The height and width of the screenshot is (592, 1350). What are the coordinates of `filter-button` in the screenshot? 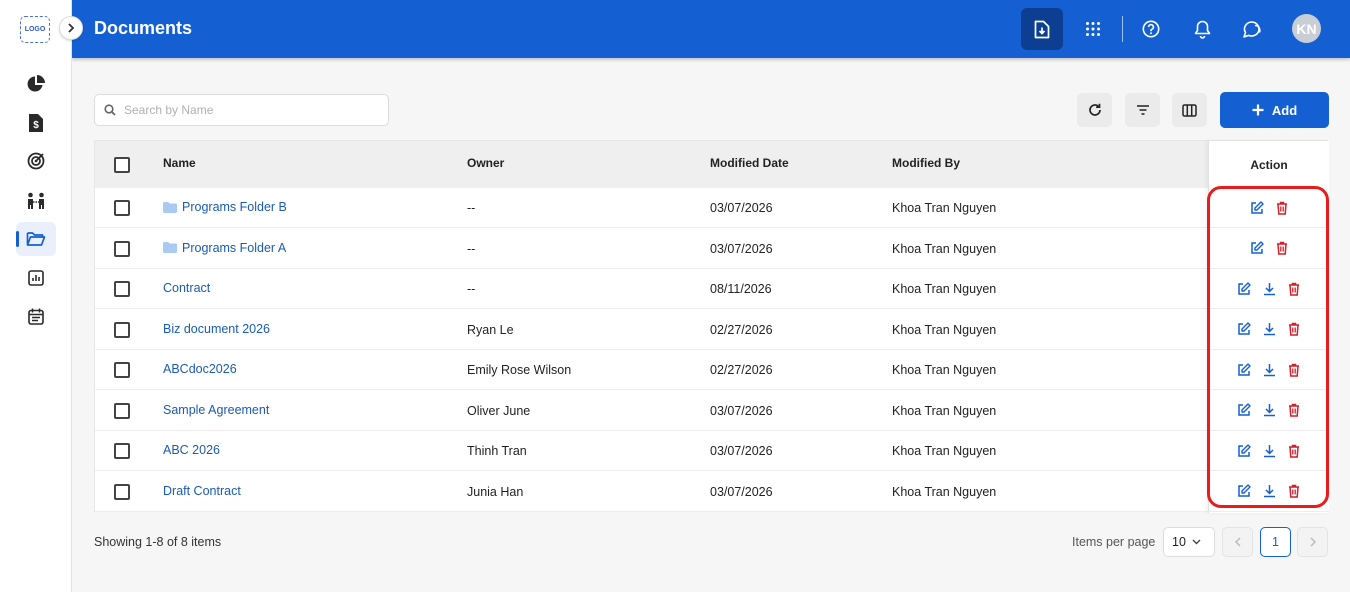 It's located at (1142, 110).